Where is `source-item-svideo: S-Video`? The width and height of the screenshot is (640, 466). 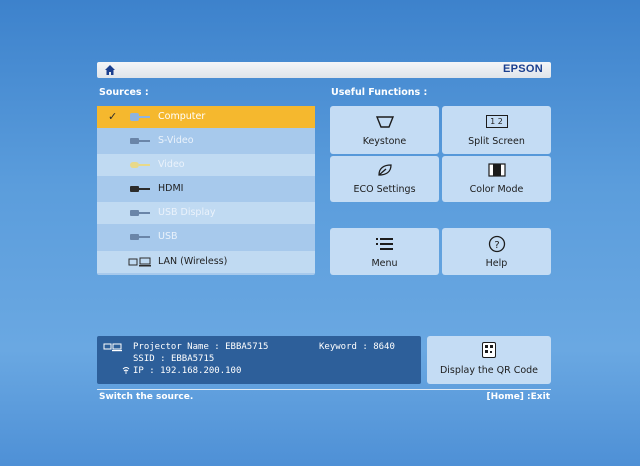 source-item-svideo: S-Video is located at coordinates (206, 141).